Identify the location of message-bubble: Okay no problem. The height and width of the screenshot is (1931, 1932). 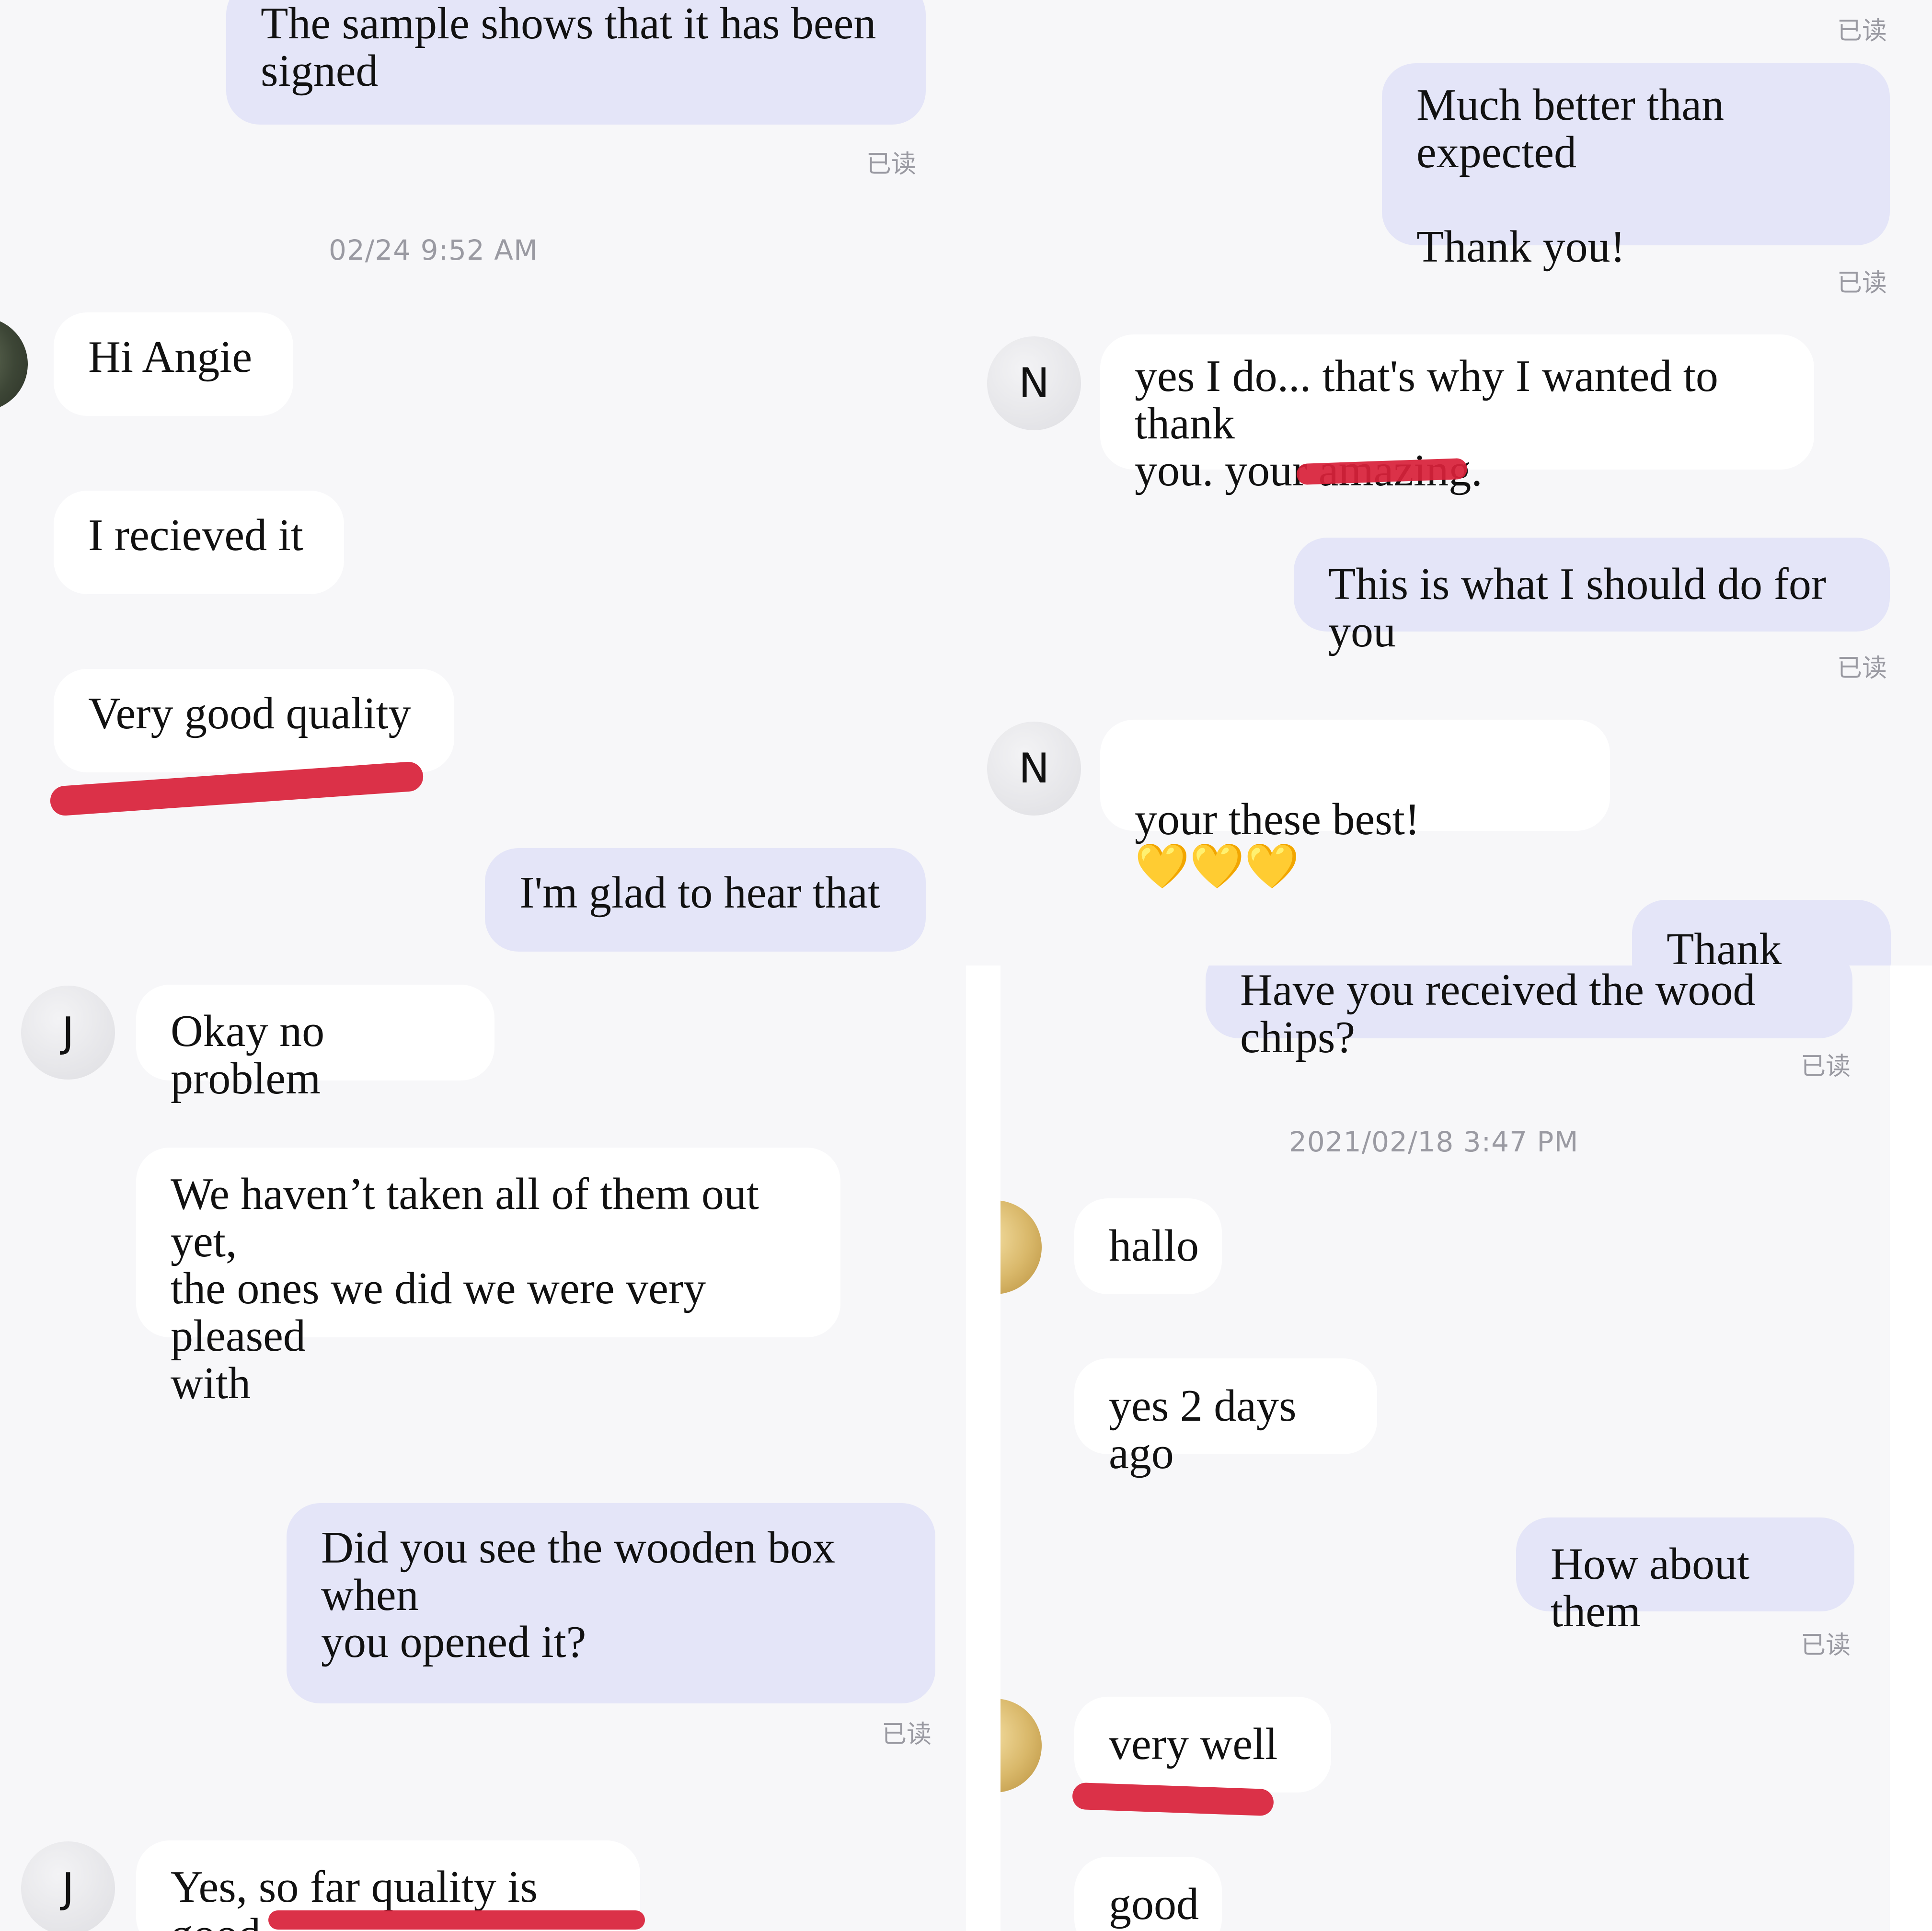
(315, 1043).